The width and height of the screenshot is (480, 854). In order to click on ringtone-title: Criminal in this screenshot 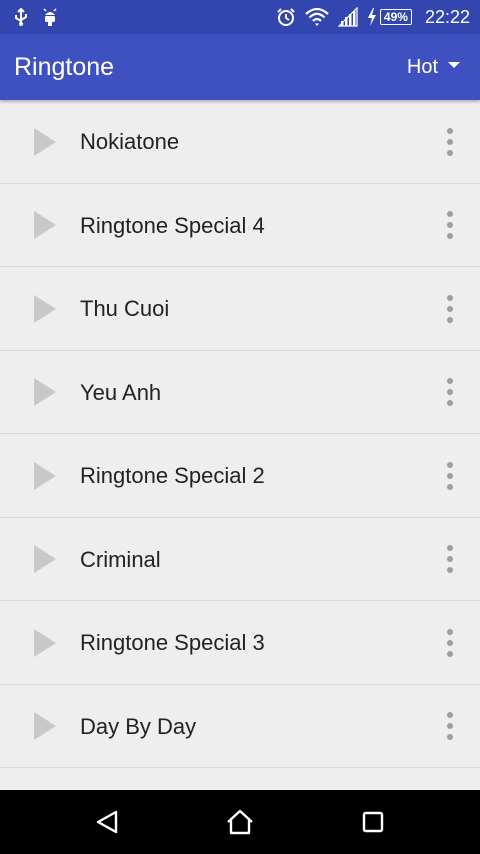, I will do `click(120, 559)`.